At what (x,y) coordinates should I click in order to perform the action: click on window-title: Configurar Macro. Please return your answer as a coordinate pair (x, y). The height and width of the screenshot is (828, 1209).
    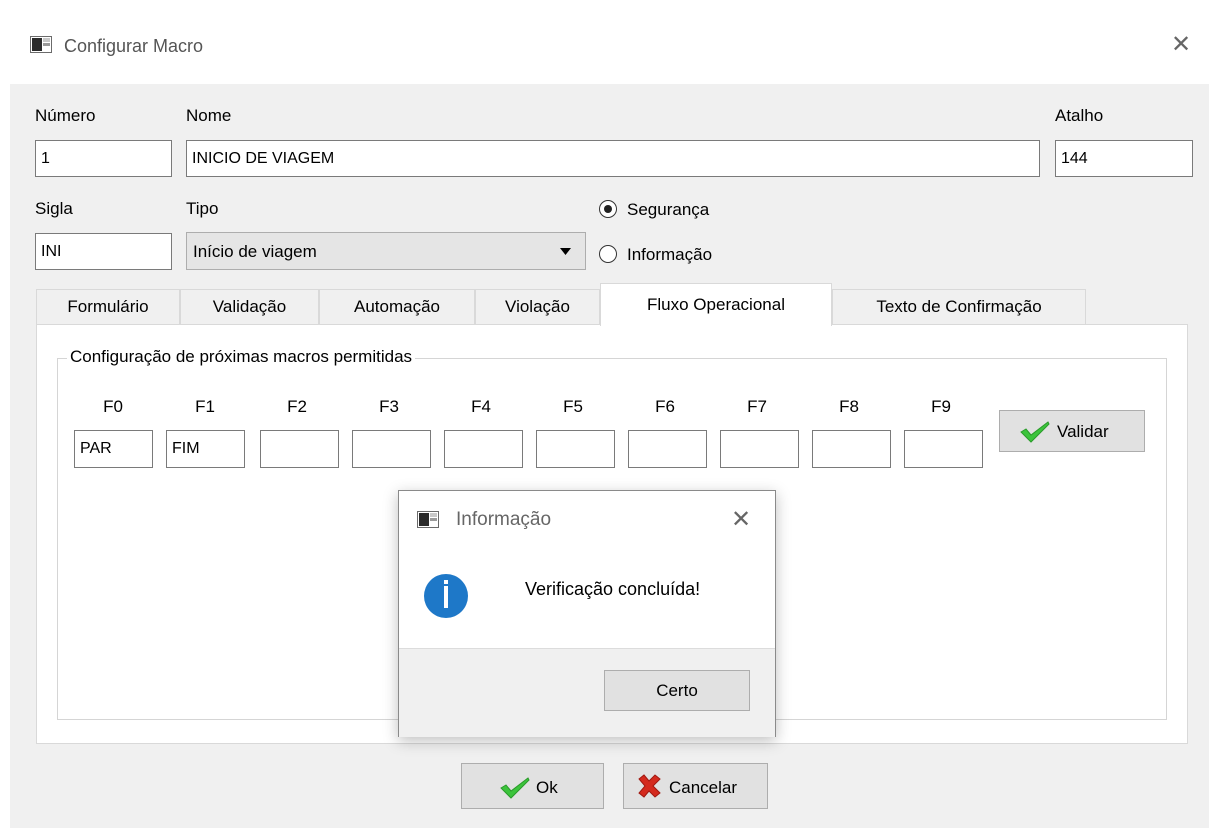
    Looking at the image, I should click on (134, 46).